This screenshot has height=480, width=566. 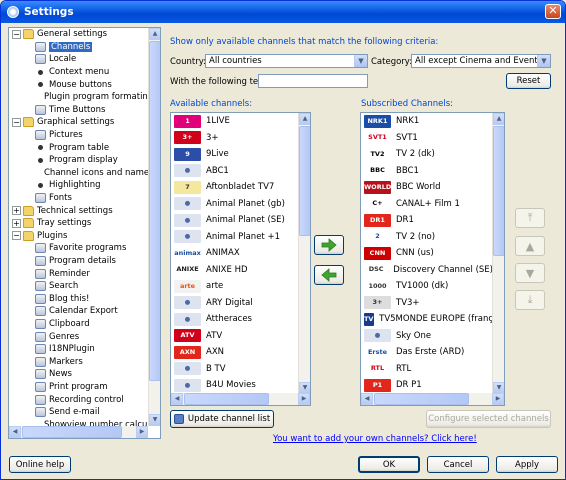 What do you see at coordinates (389, 464) in the screenshot?
I see `ok-button: OK` at bounding box center [389, 464].